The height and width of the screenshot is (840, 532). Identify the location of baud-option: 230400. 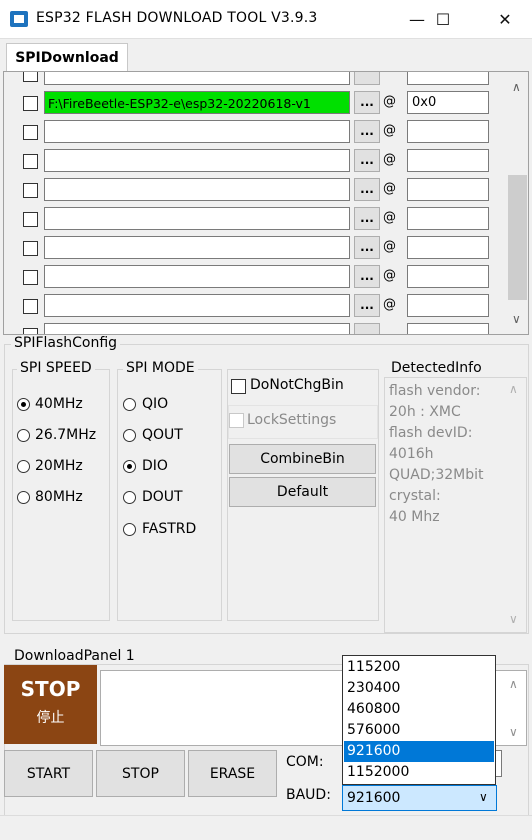
(419, 688).